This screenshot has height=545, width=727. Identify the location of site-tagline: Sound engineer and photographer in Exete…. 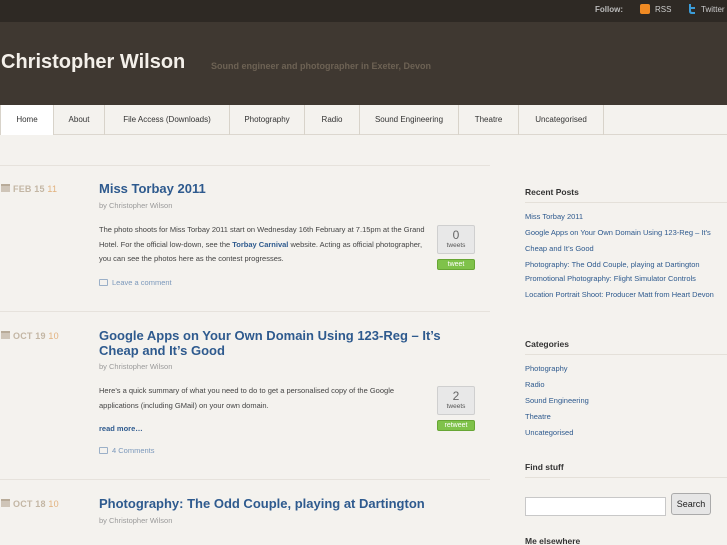
(321, 66).